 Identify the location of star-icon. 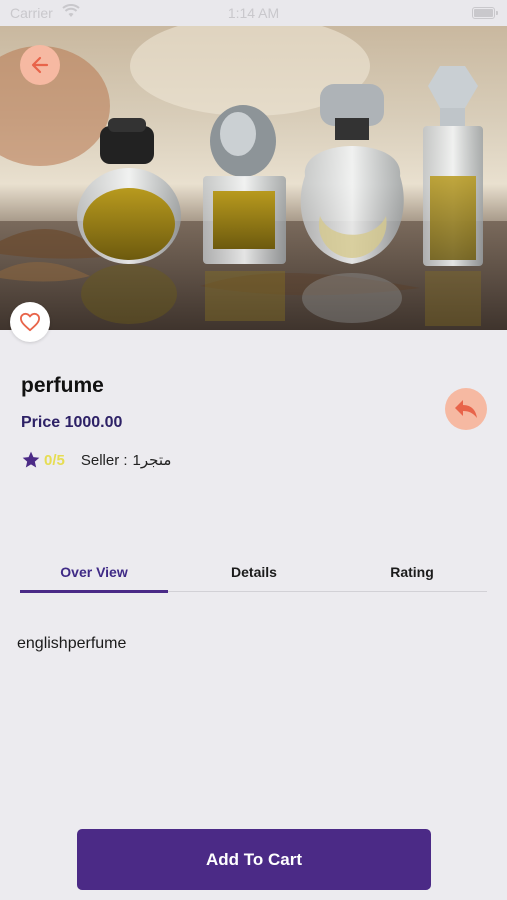
(31, 459).